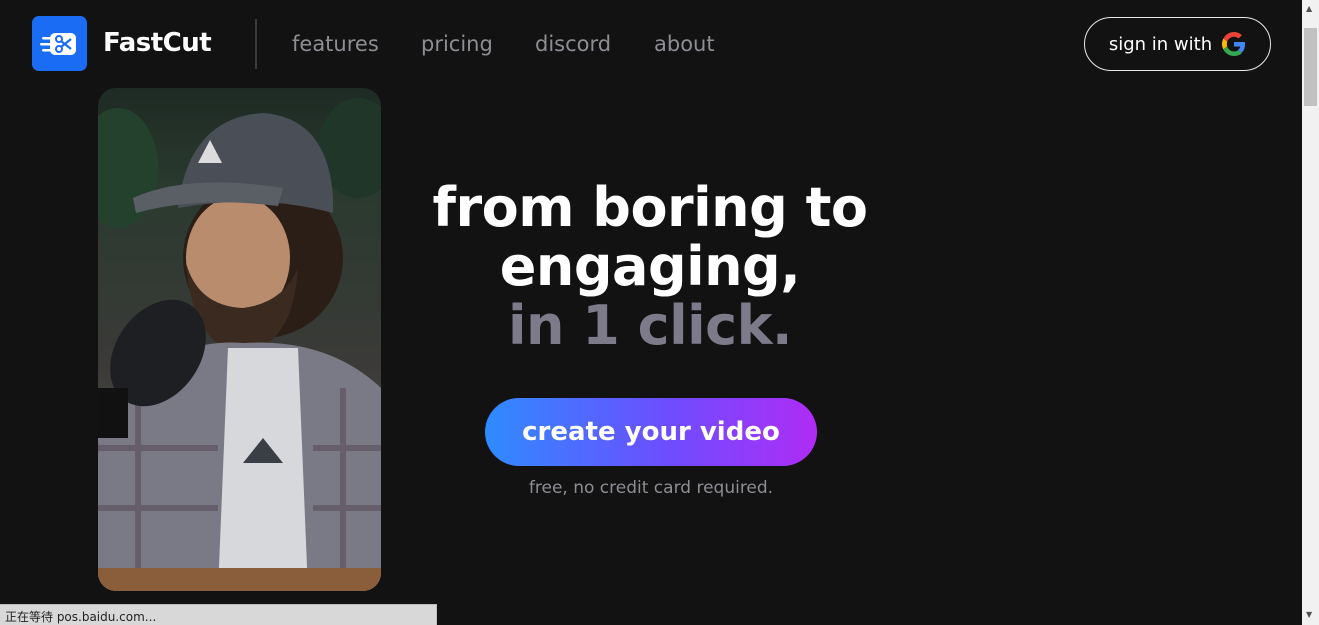 This screenshot has width=1319, height=625. I want to click on cta-note: free, no credit card required., so click(651, 488).